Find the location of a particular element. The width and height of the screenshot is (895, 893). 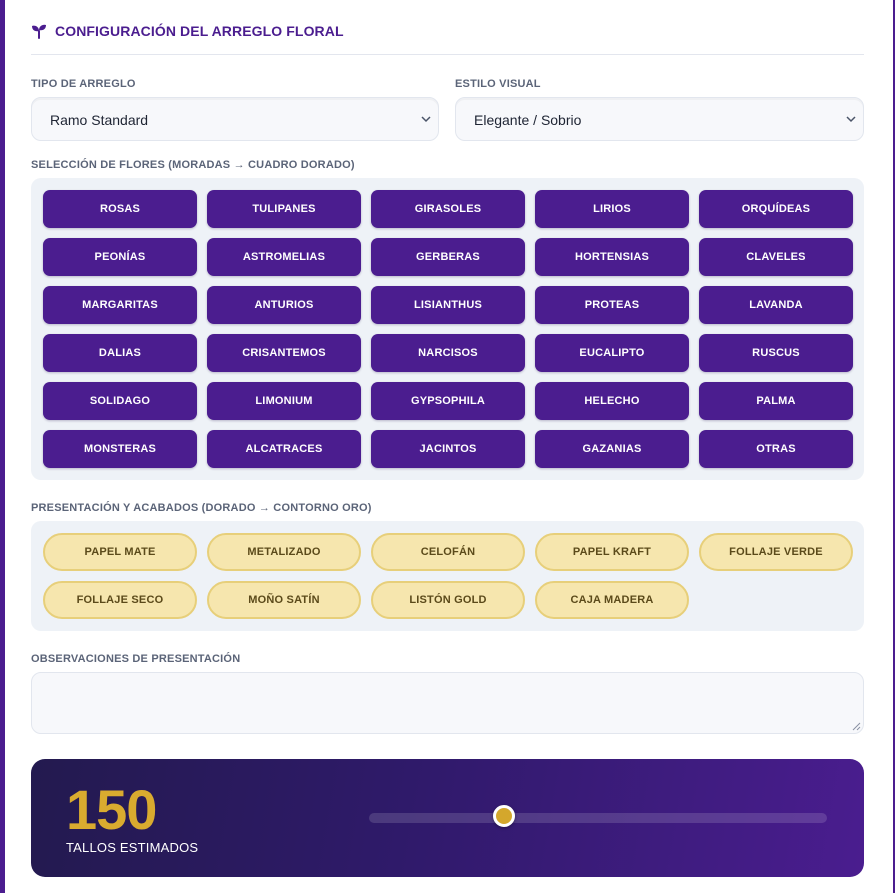

flower-option-button: CLAVELES is located at coordinates (776, 257).